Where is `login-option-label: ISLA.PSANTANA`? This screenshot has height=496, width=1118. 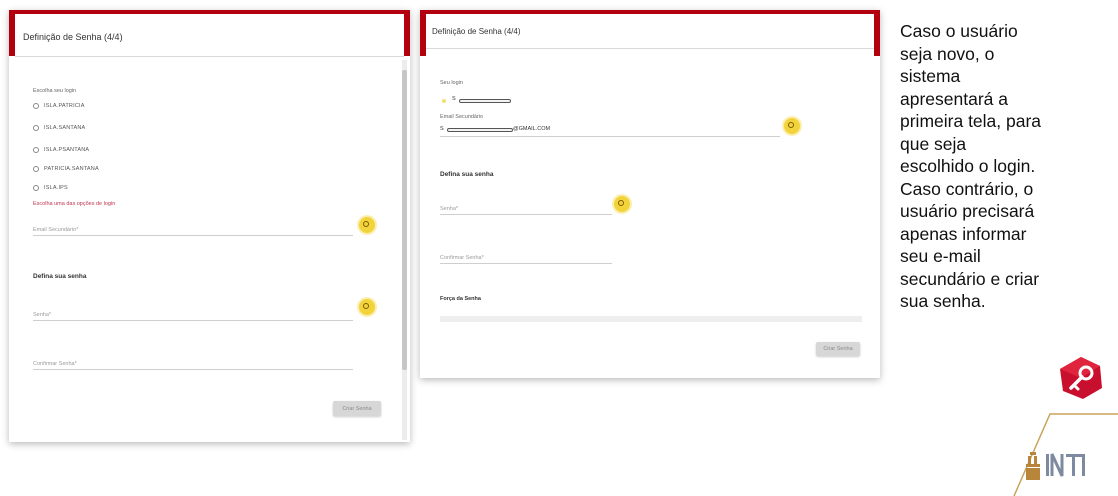
login-option-label: ISLA.PSANTANA is located at coordinates (67, 150).